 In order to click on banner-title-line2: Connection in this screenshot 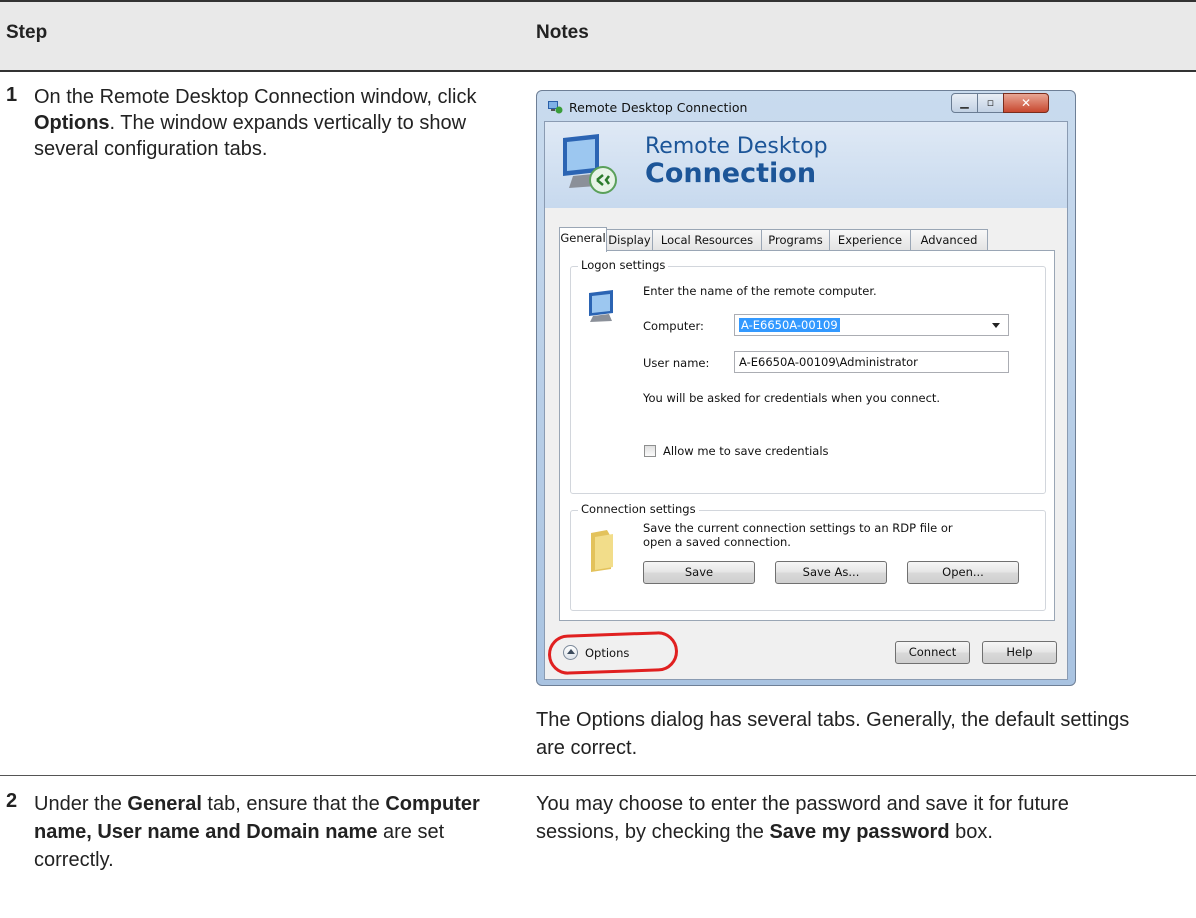, I will do `click(731, 173)`.